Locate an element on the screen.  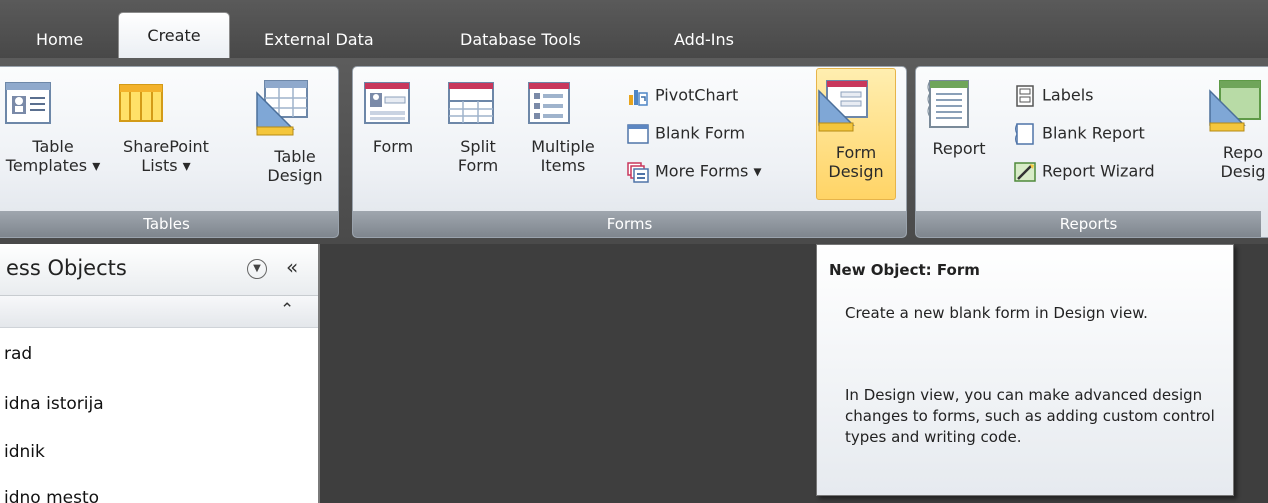
shutter-bar-collapse-icon: « is located at coordinates (292, 267).